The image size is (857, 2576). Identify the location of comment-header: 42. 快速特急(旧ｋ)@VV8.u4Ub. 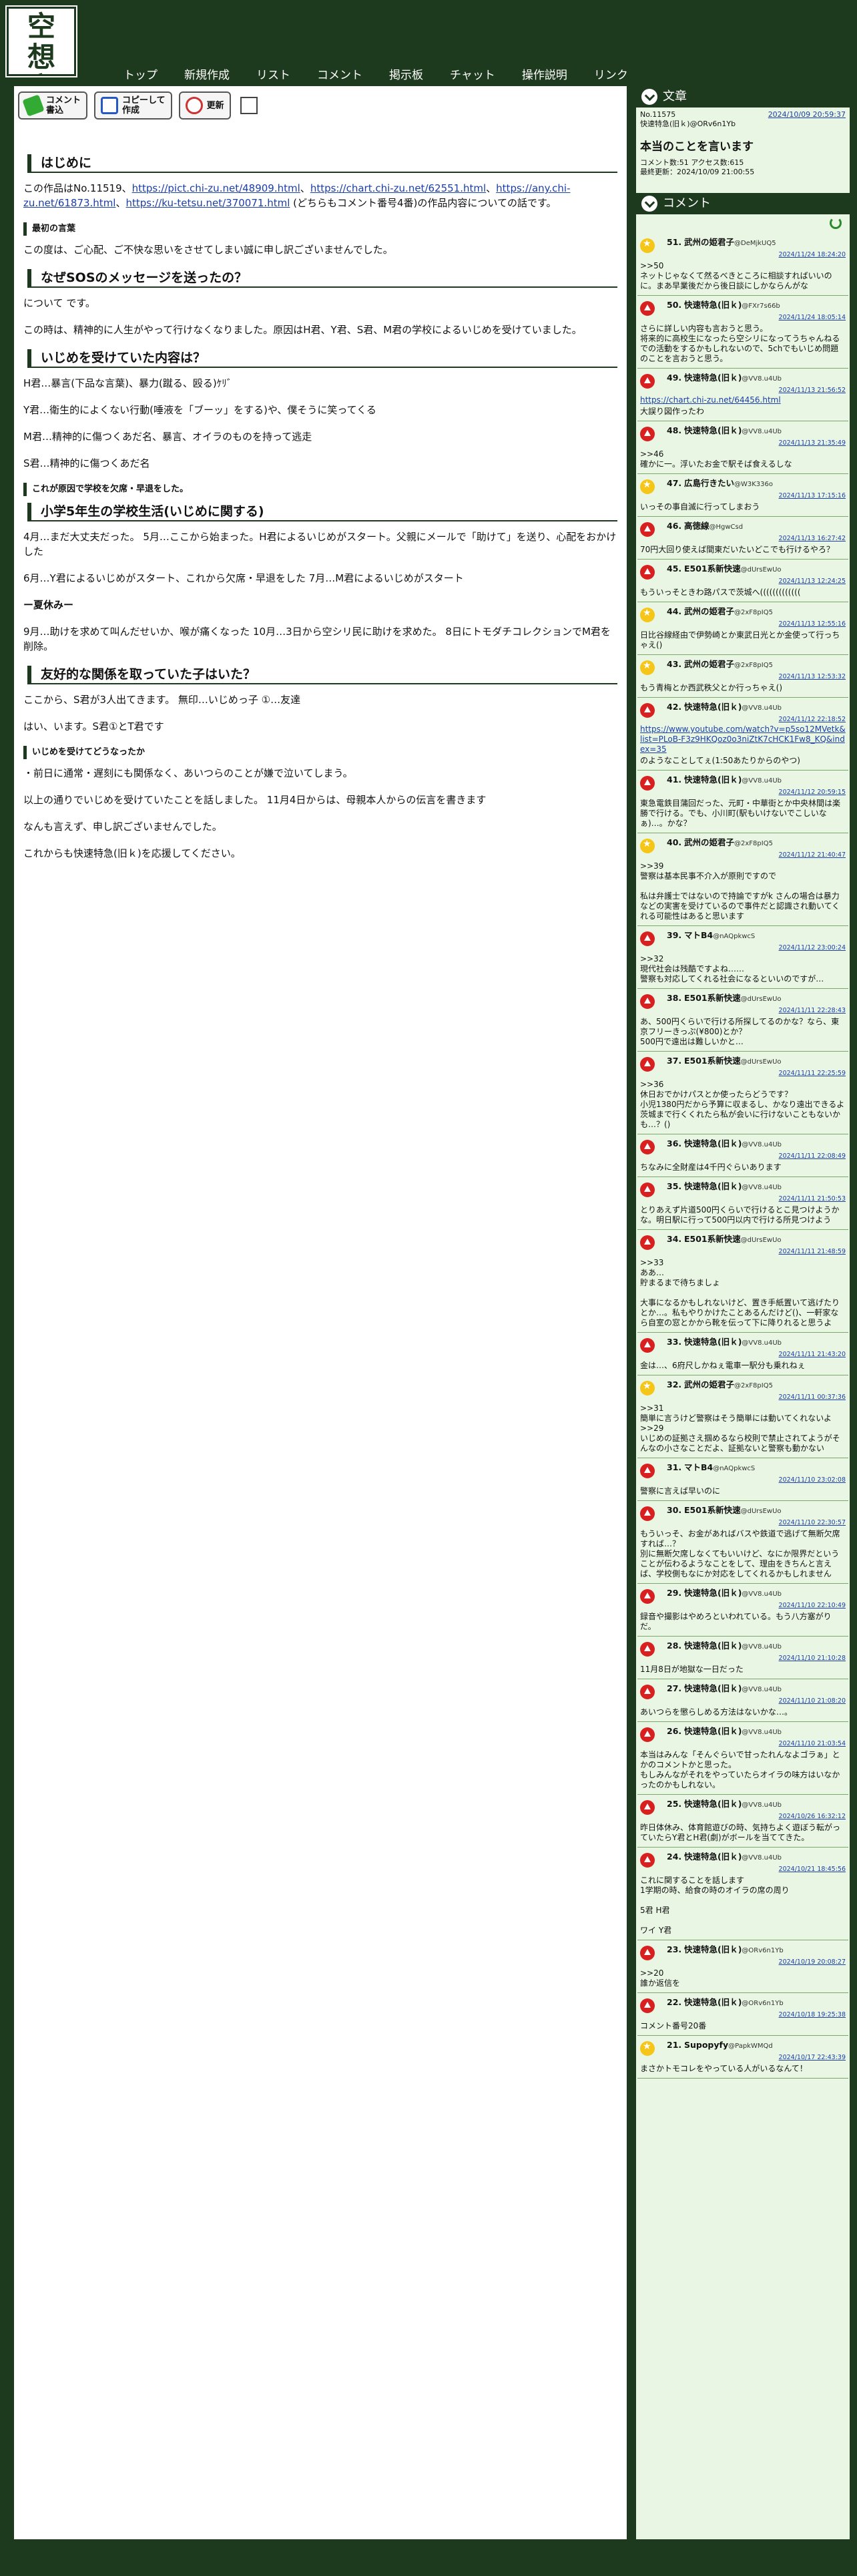
(743, 707).